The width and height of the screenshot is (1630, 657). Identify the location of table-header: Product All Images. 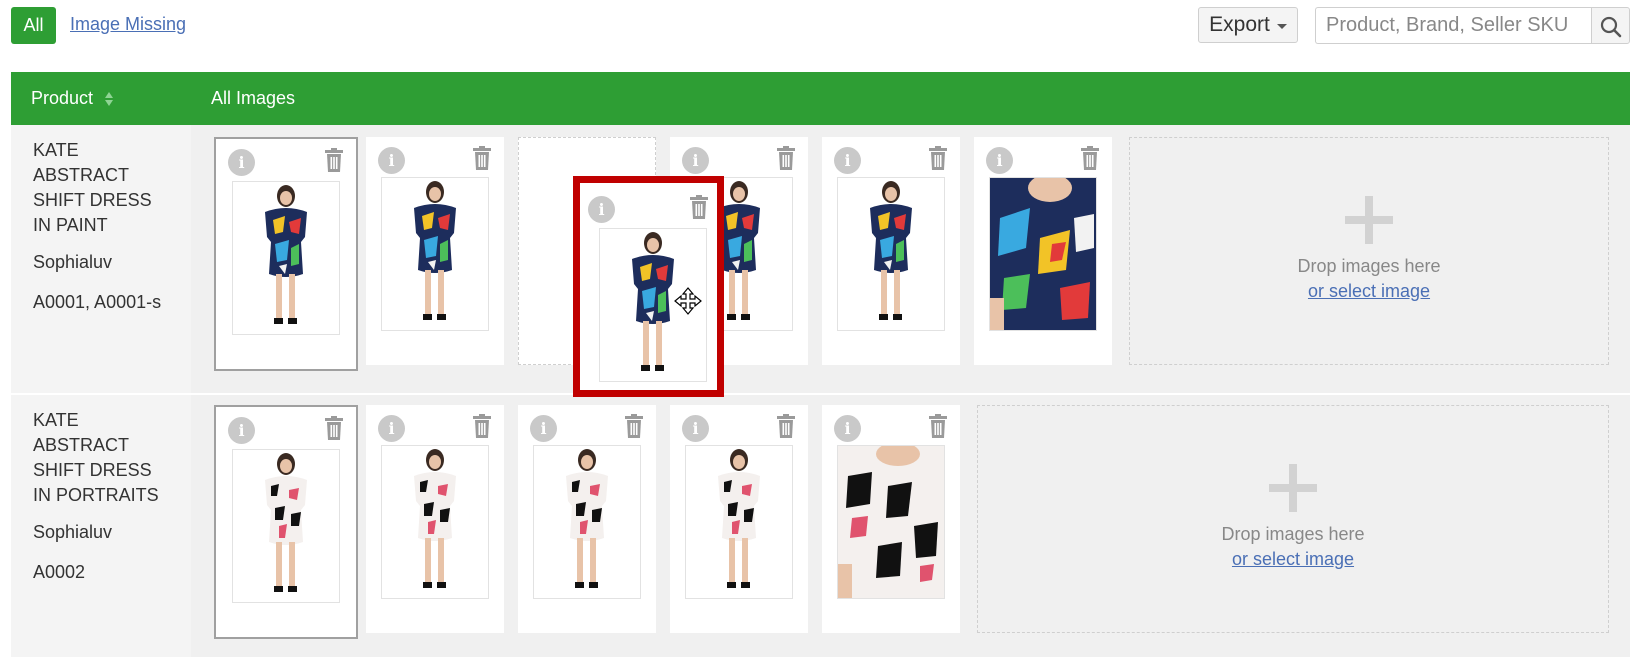
(820, 98).